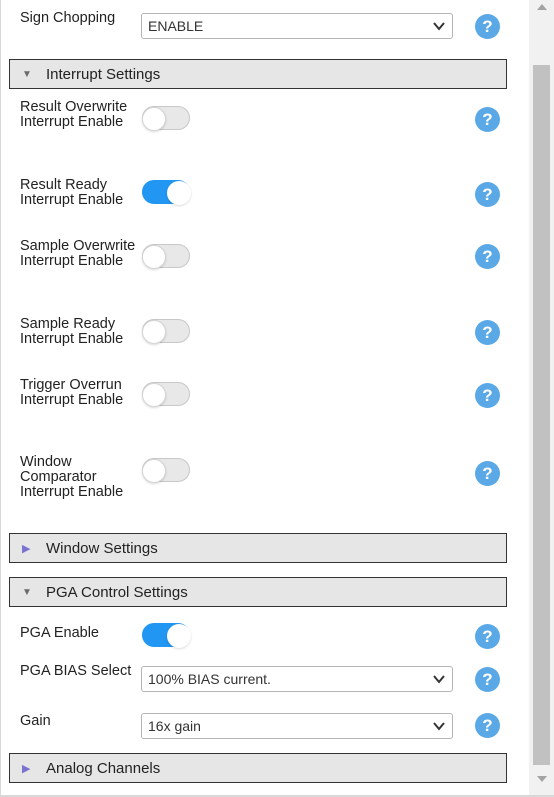  I want to click on section-title: Analog Channels, so click(103, 768).